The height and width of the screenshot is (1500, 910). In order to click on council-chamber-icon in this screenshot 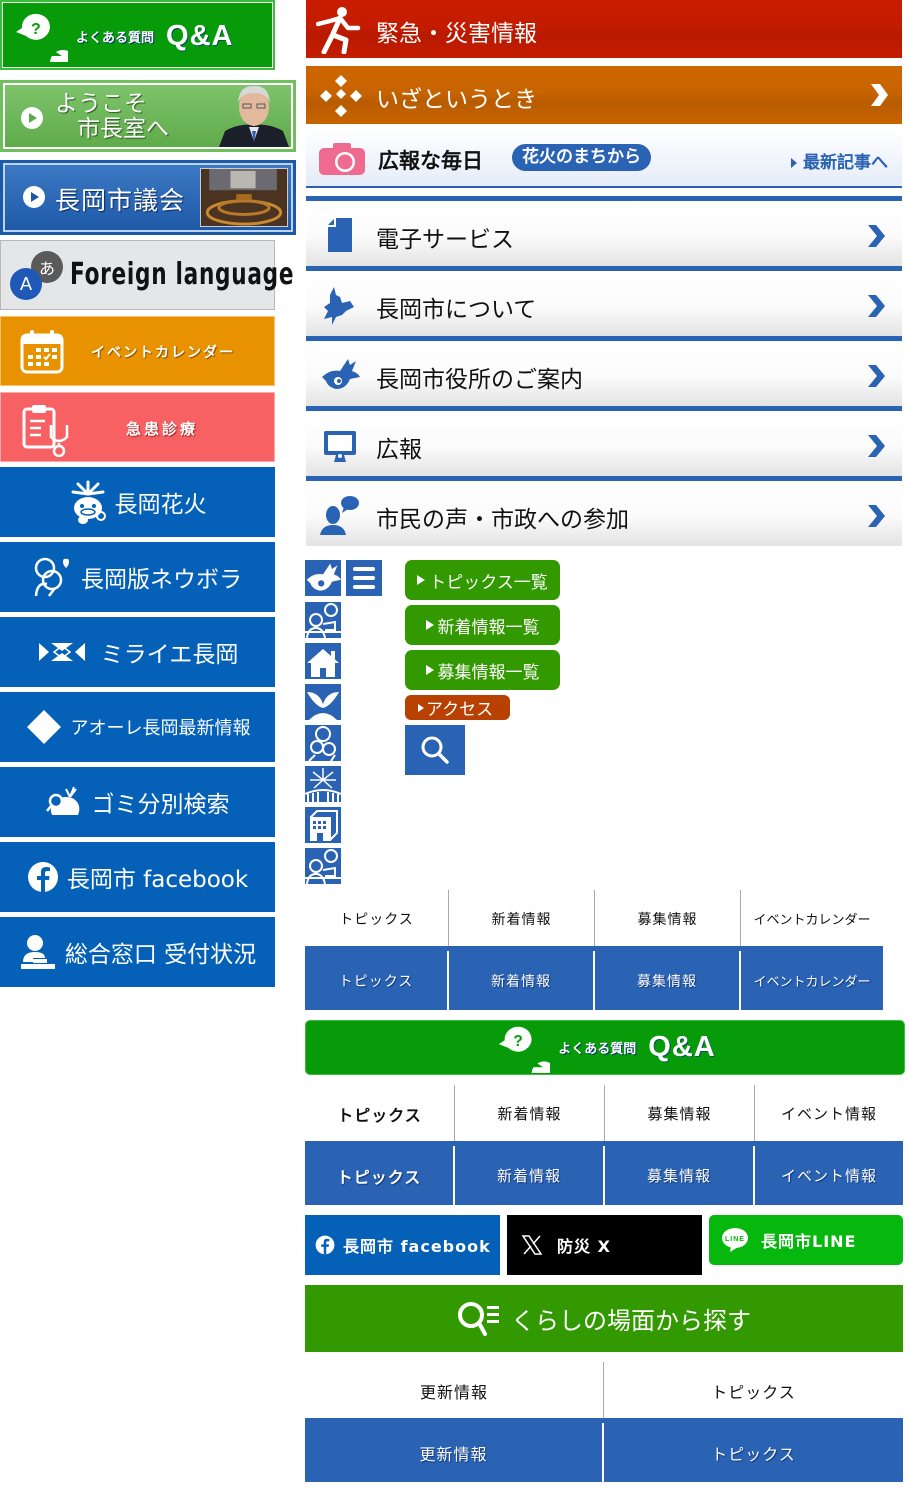, I will do `click(244, 197)`.